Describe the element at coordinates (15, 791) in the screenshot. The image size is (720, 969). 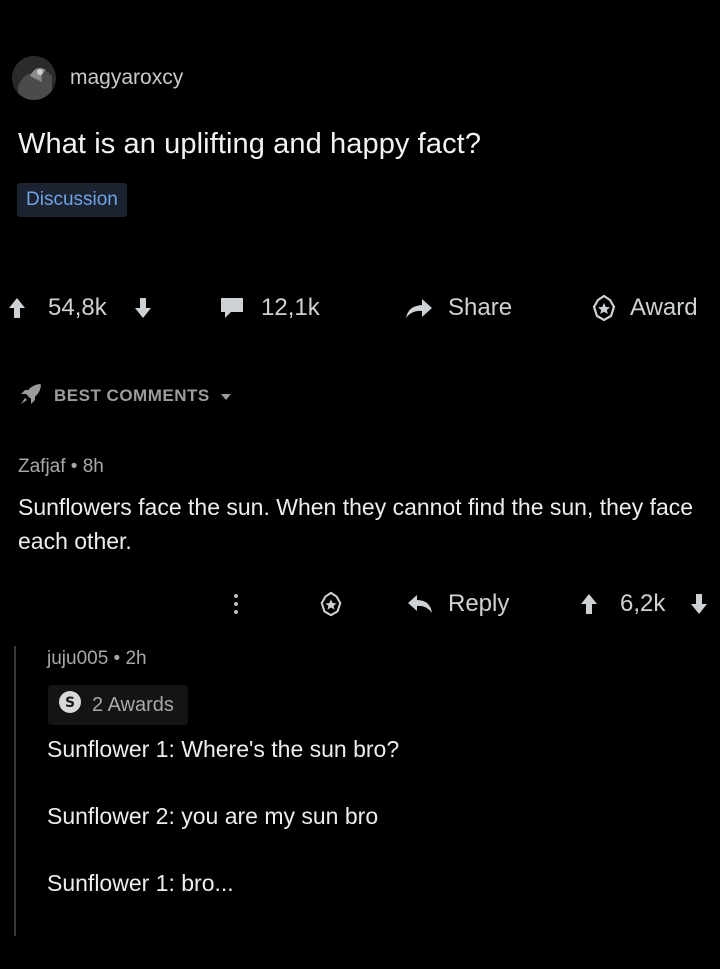
I see `thread-line` at that location.